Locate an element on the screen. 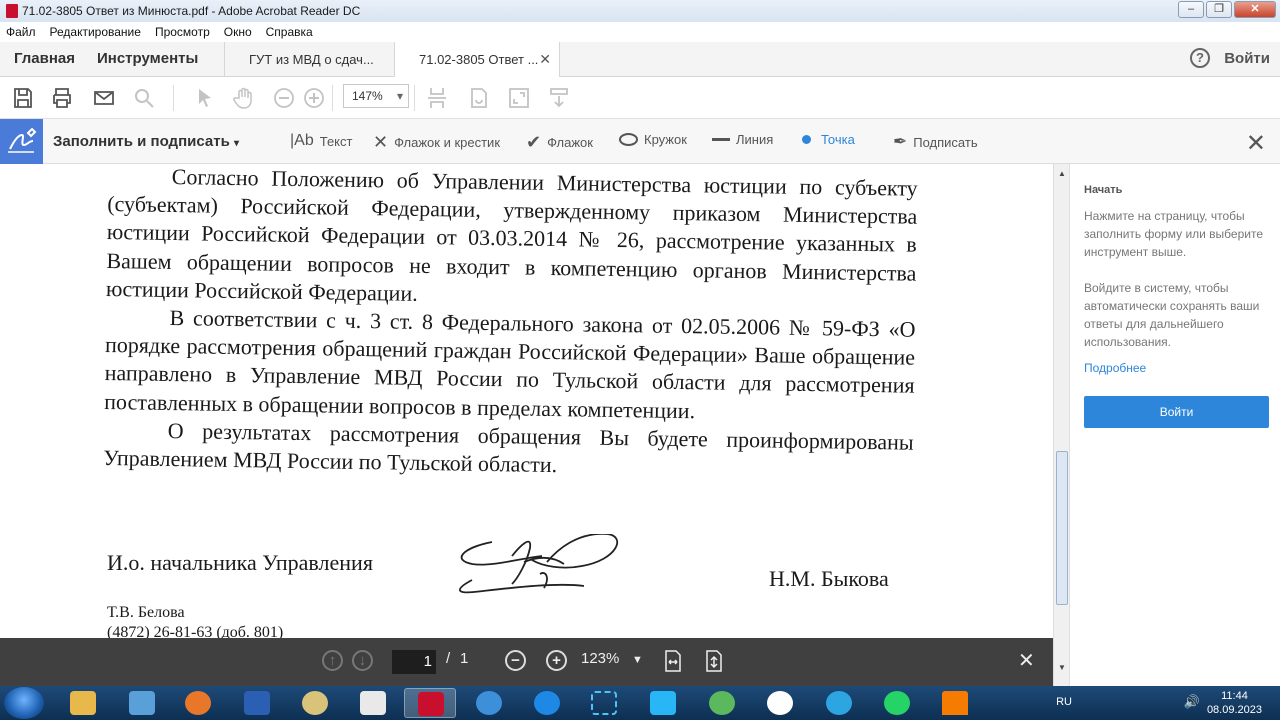  rotate-page-icon is located at coordinates (479, 98).